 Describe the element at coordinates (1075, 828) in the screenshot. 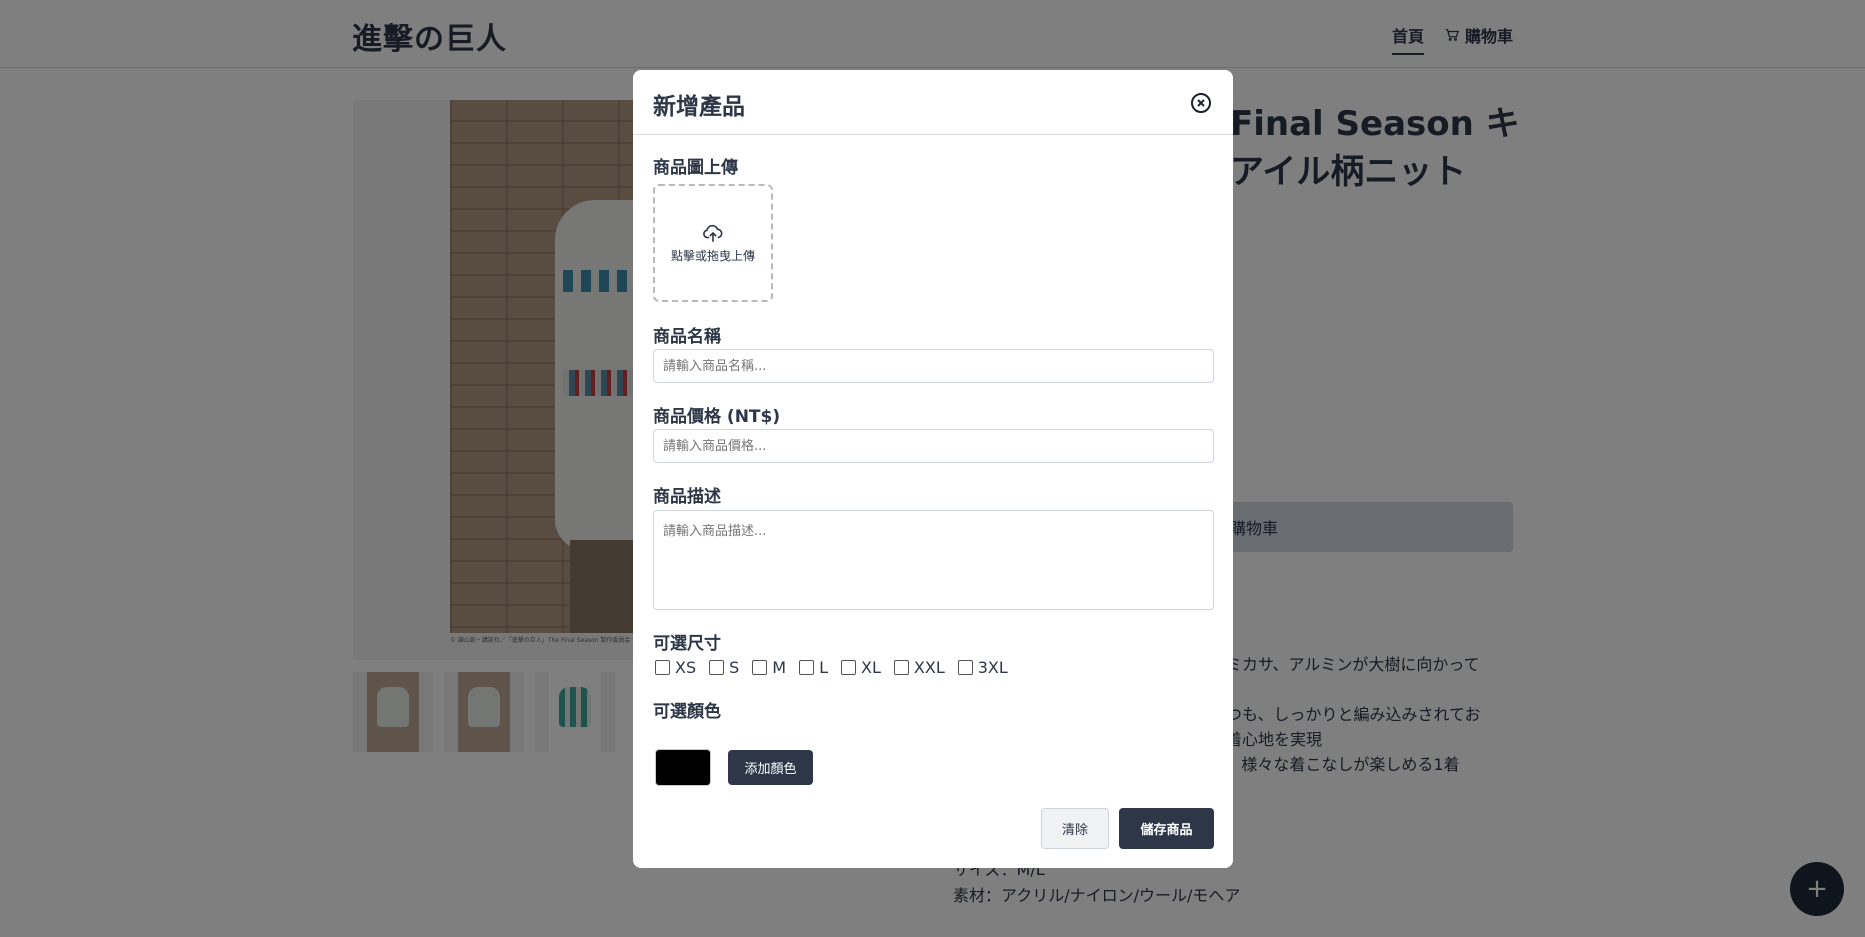

I see `clear-button: 清除` at that location.